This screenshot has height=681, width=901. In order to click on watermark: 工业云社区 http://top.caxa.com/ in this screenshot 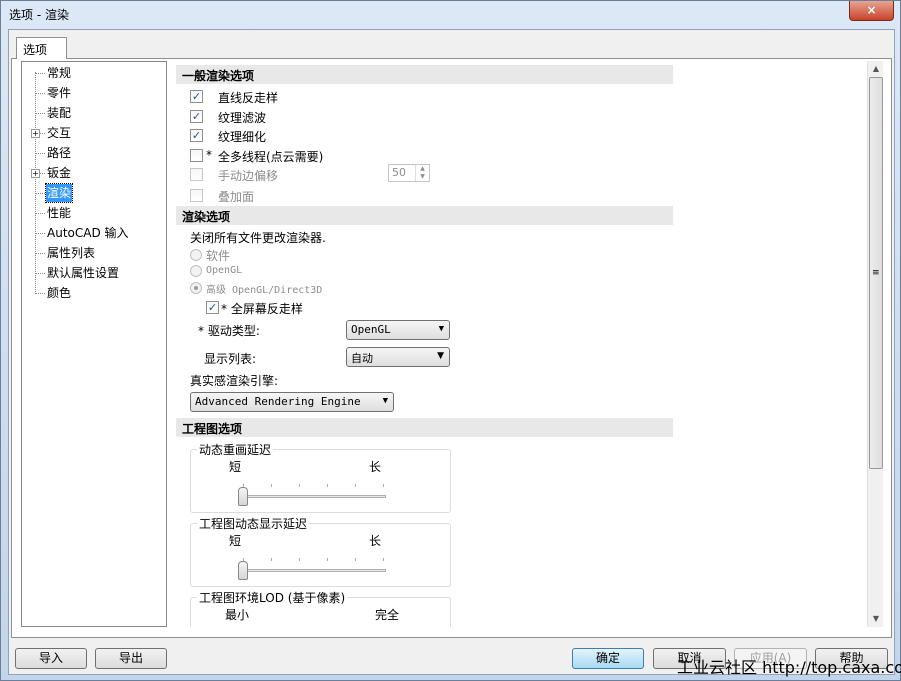, I will do `click(789, 667)`.